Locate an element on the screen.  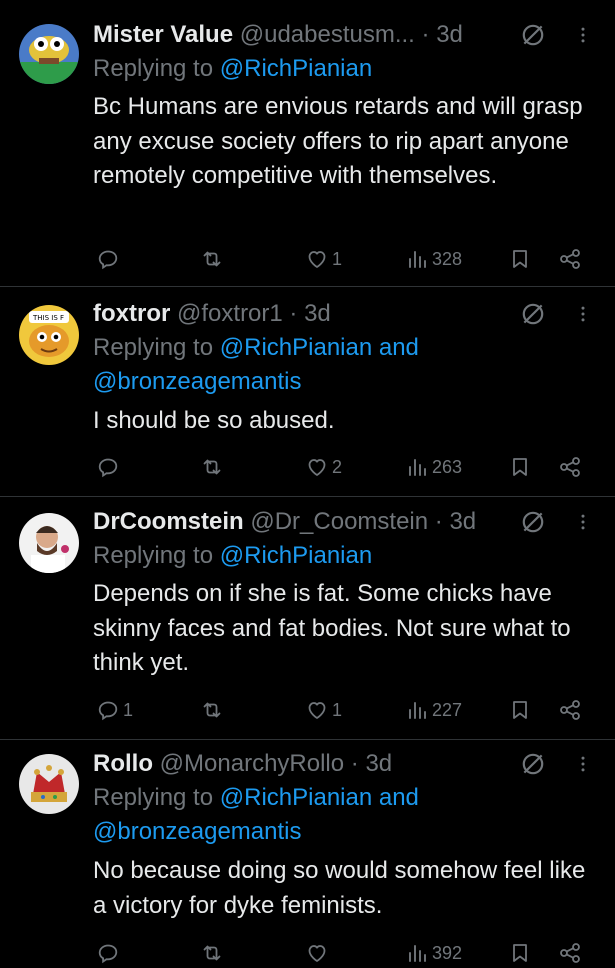
user-handle: @Dr_Coomstein is located at coordinates (339, 521).